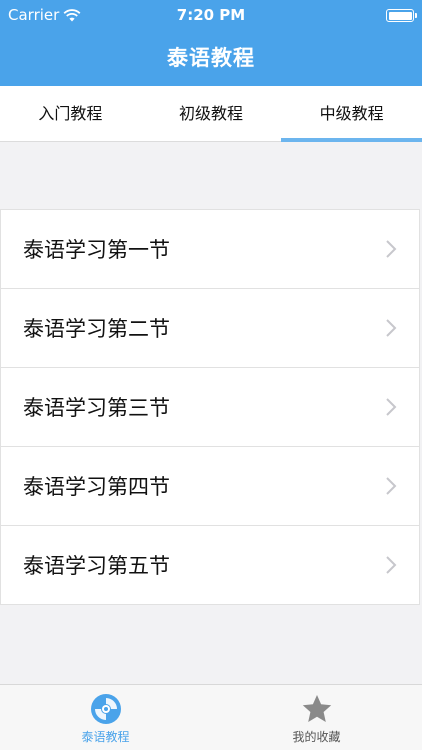 The height and width of the screenshot is (750, 422). I want to click on tab-beginner: 入门教程, so click(70, 113).